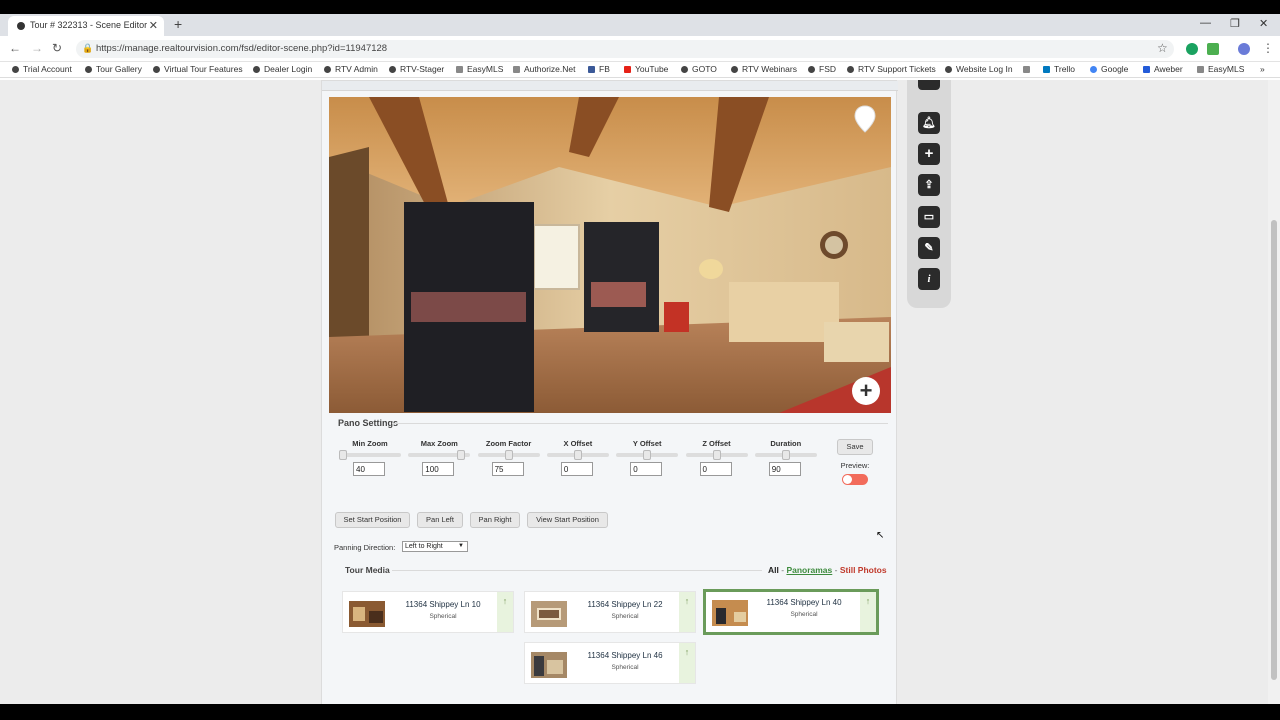  I want to click on close-tab-icon: ✕, so click(153, 25).